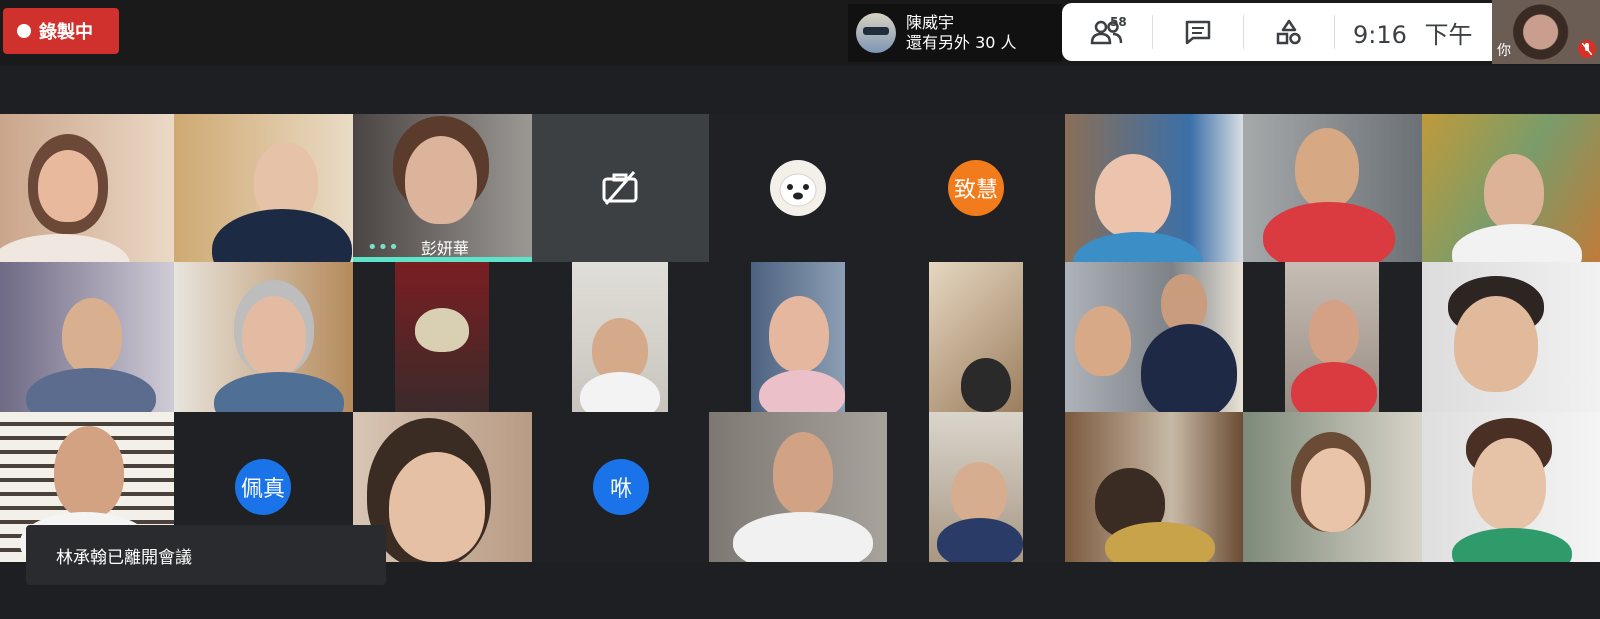 The height and width of the screenshot is (619, 1600). I want to click on meeting-controls: 58 9:16 下午, so click(1277, 32).